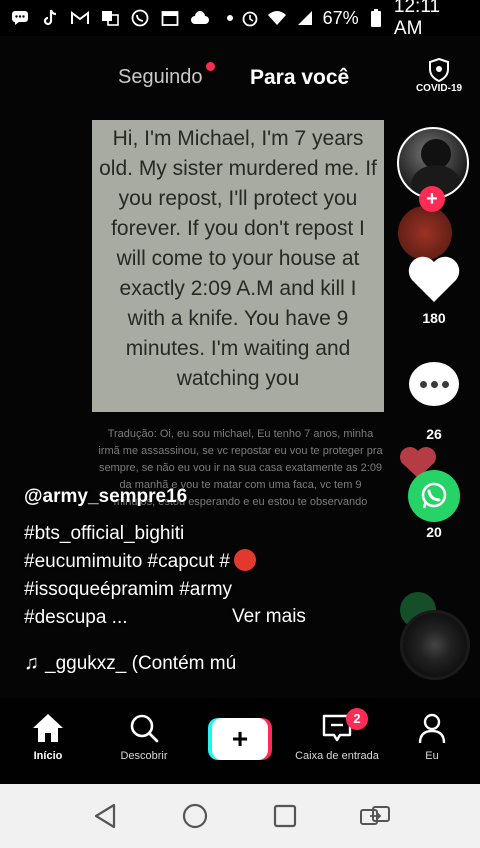 Image resolution: width=480 pixels, height=848 pixels. What do you see at coordinates (337, 756) in the screenshot?
I see `tab-inbox-label: Caixa de entrada` at bounding box center [337, 756].